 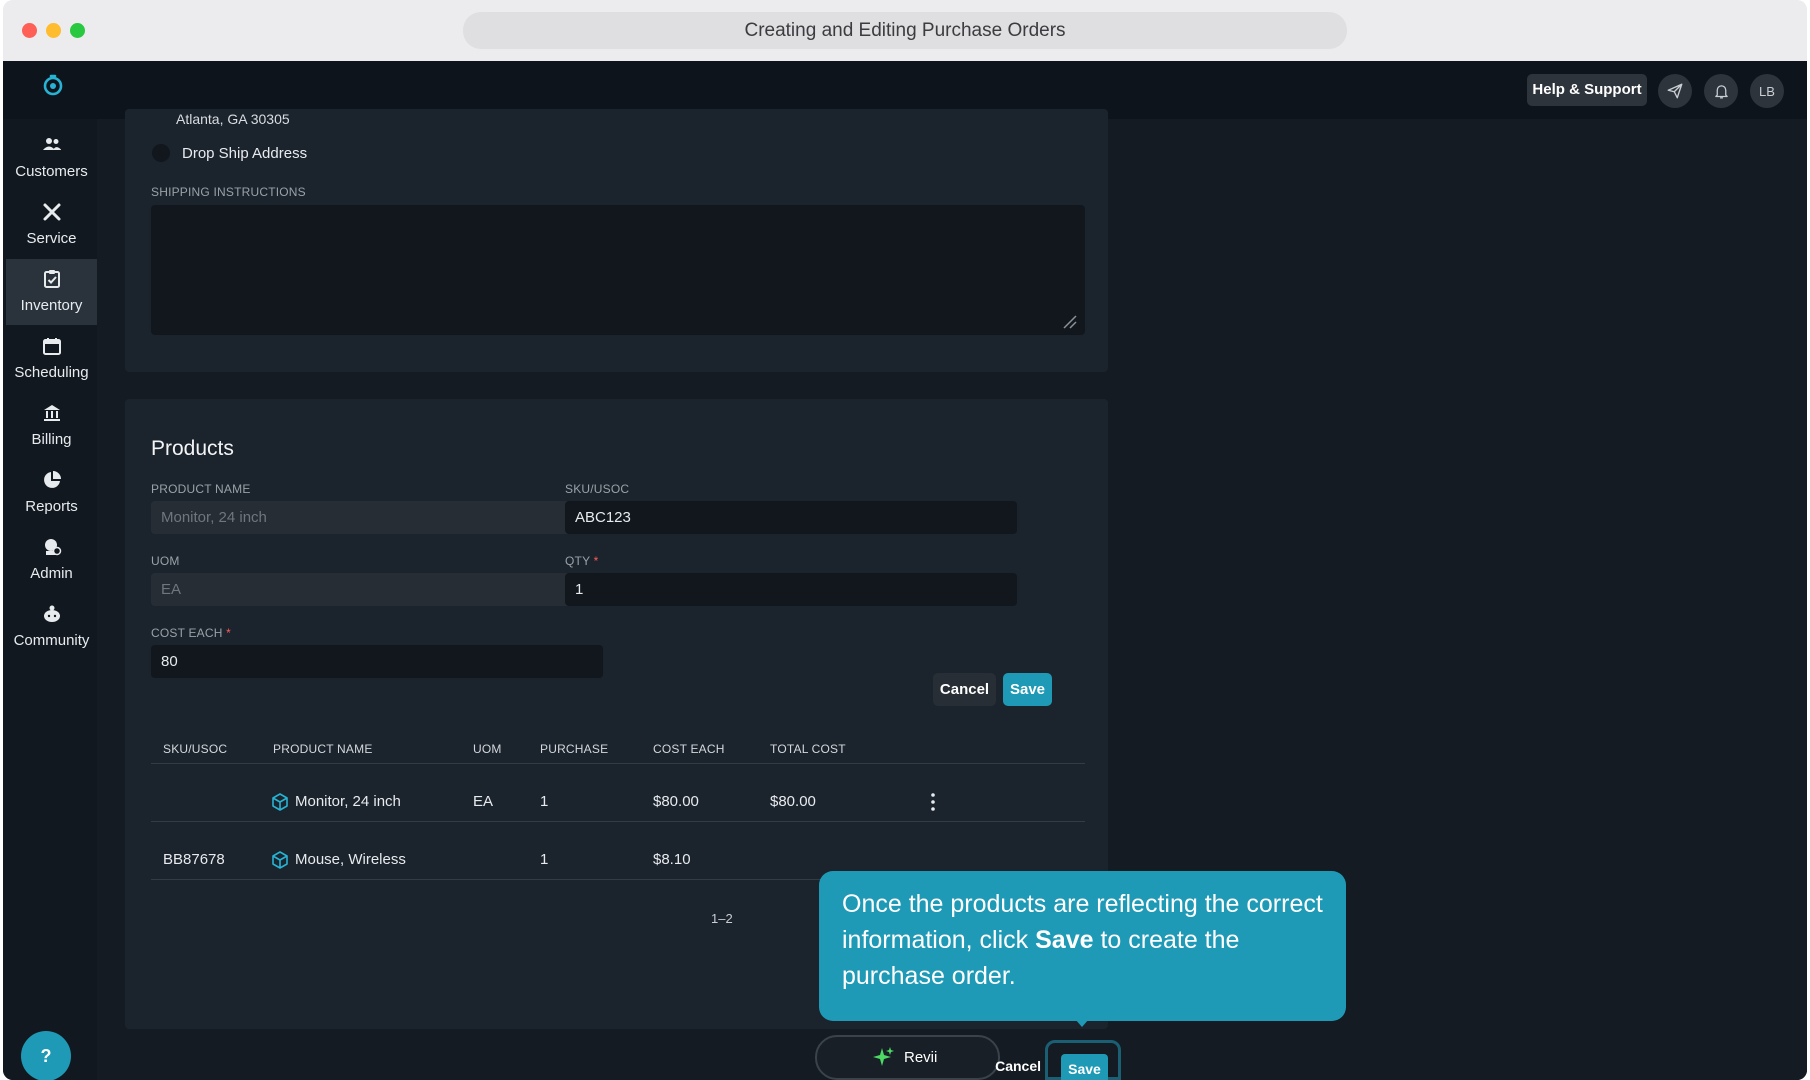 I want to click on resize-grip-icon, so click(x=1069, y=321).